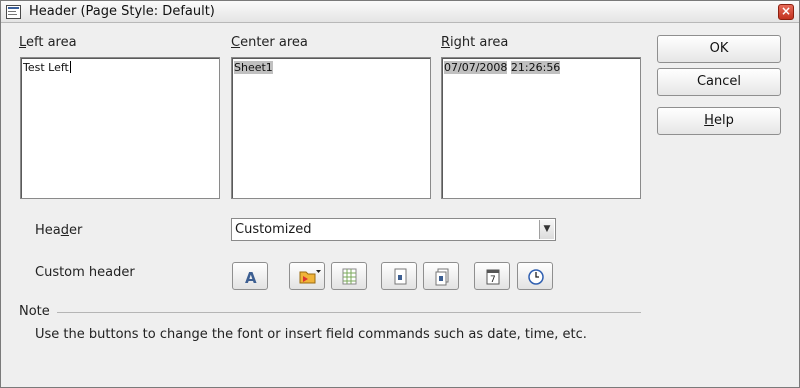 The width and height of the screenshot is (800, 388). What do you see at coordinates (541, 128) in the screenshot?
I see `right-area-editor: 07/07/2008 21:26:56` at bounding box center [541, 128].